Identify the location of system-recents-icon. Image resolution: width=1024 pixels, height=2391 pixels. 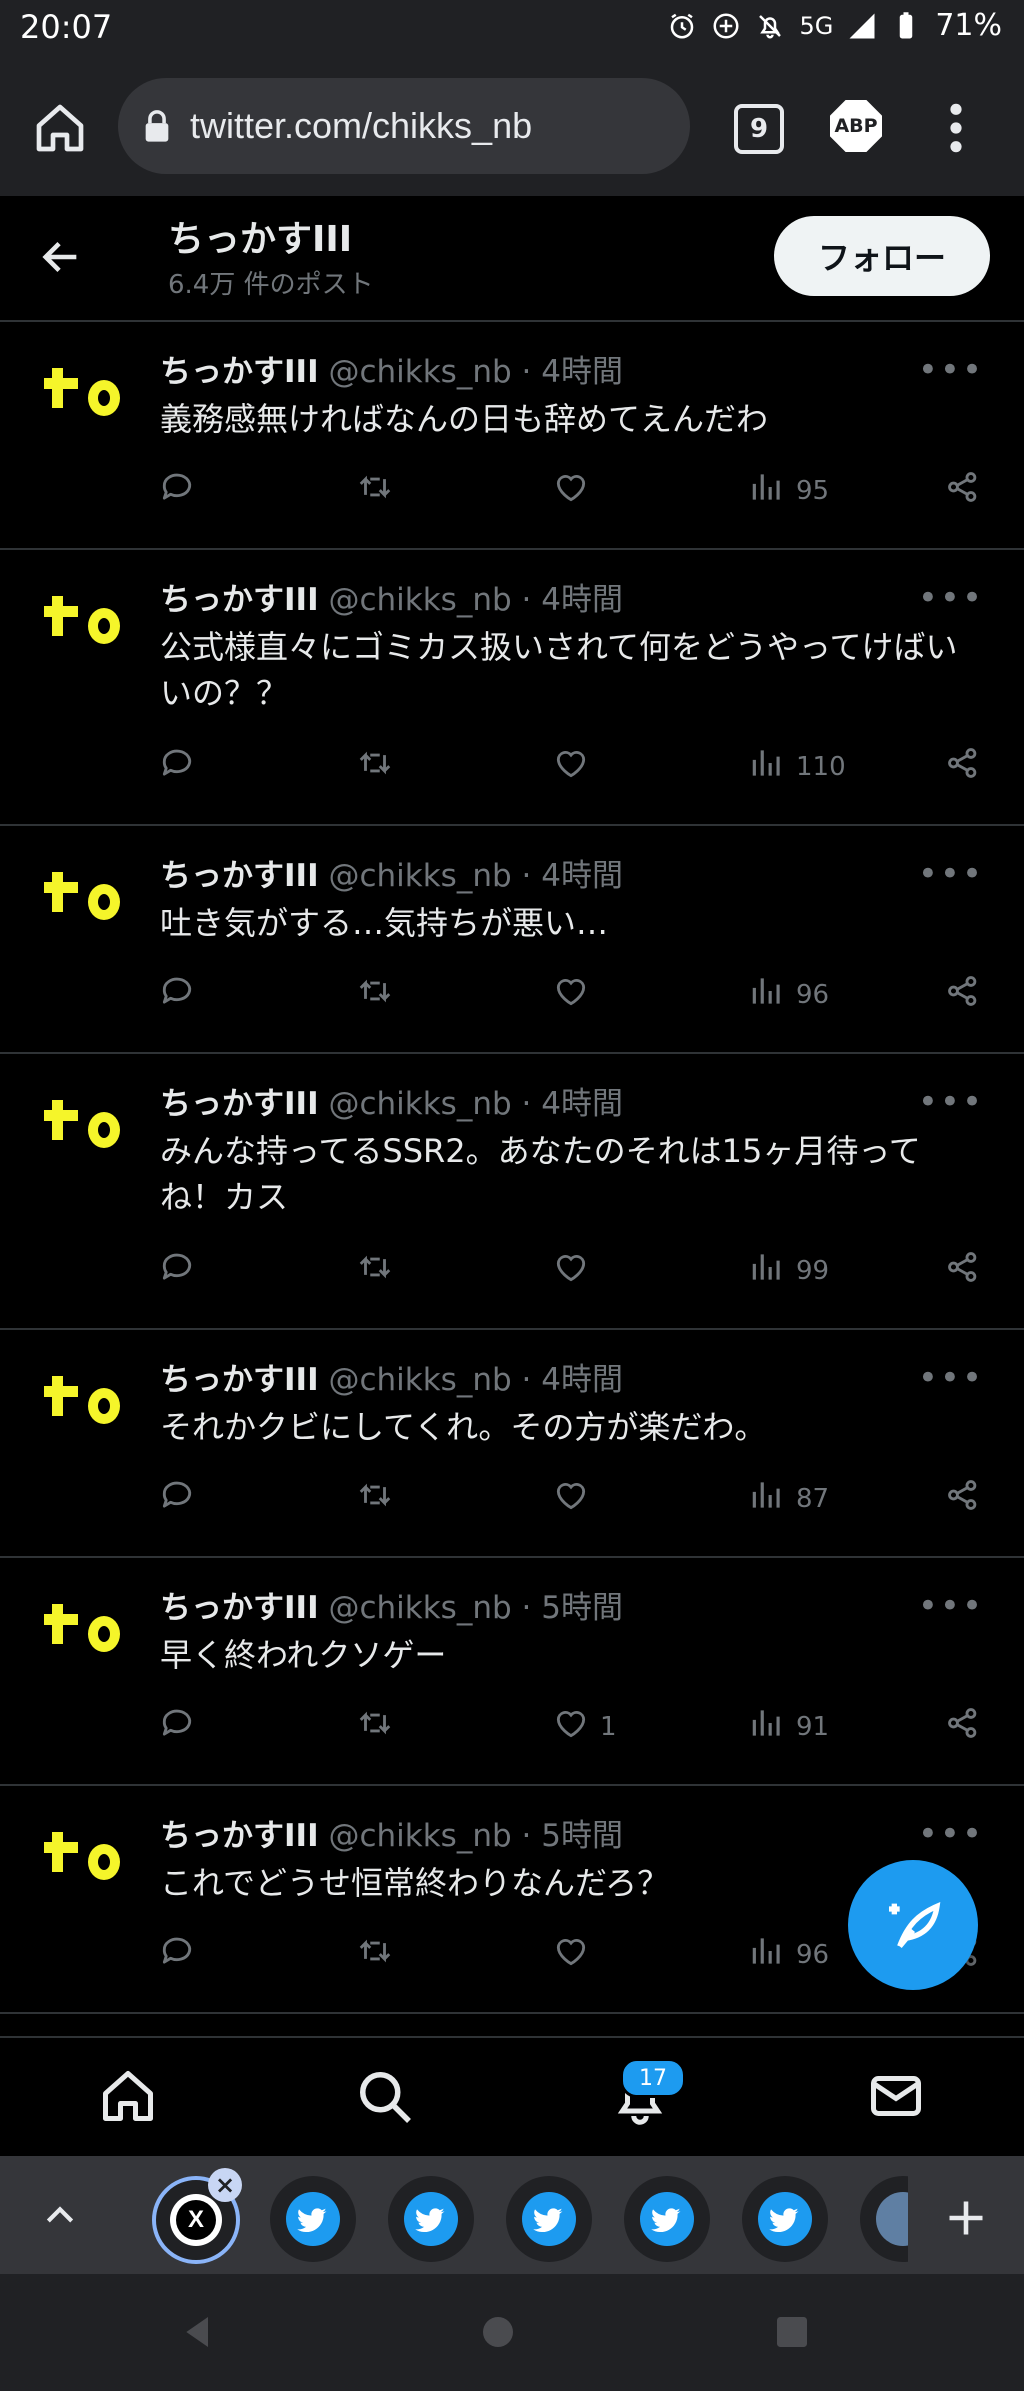
(792, 2332).